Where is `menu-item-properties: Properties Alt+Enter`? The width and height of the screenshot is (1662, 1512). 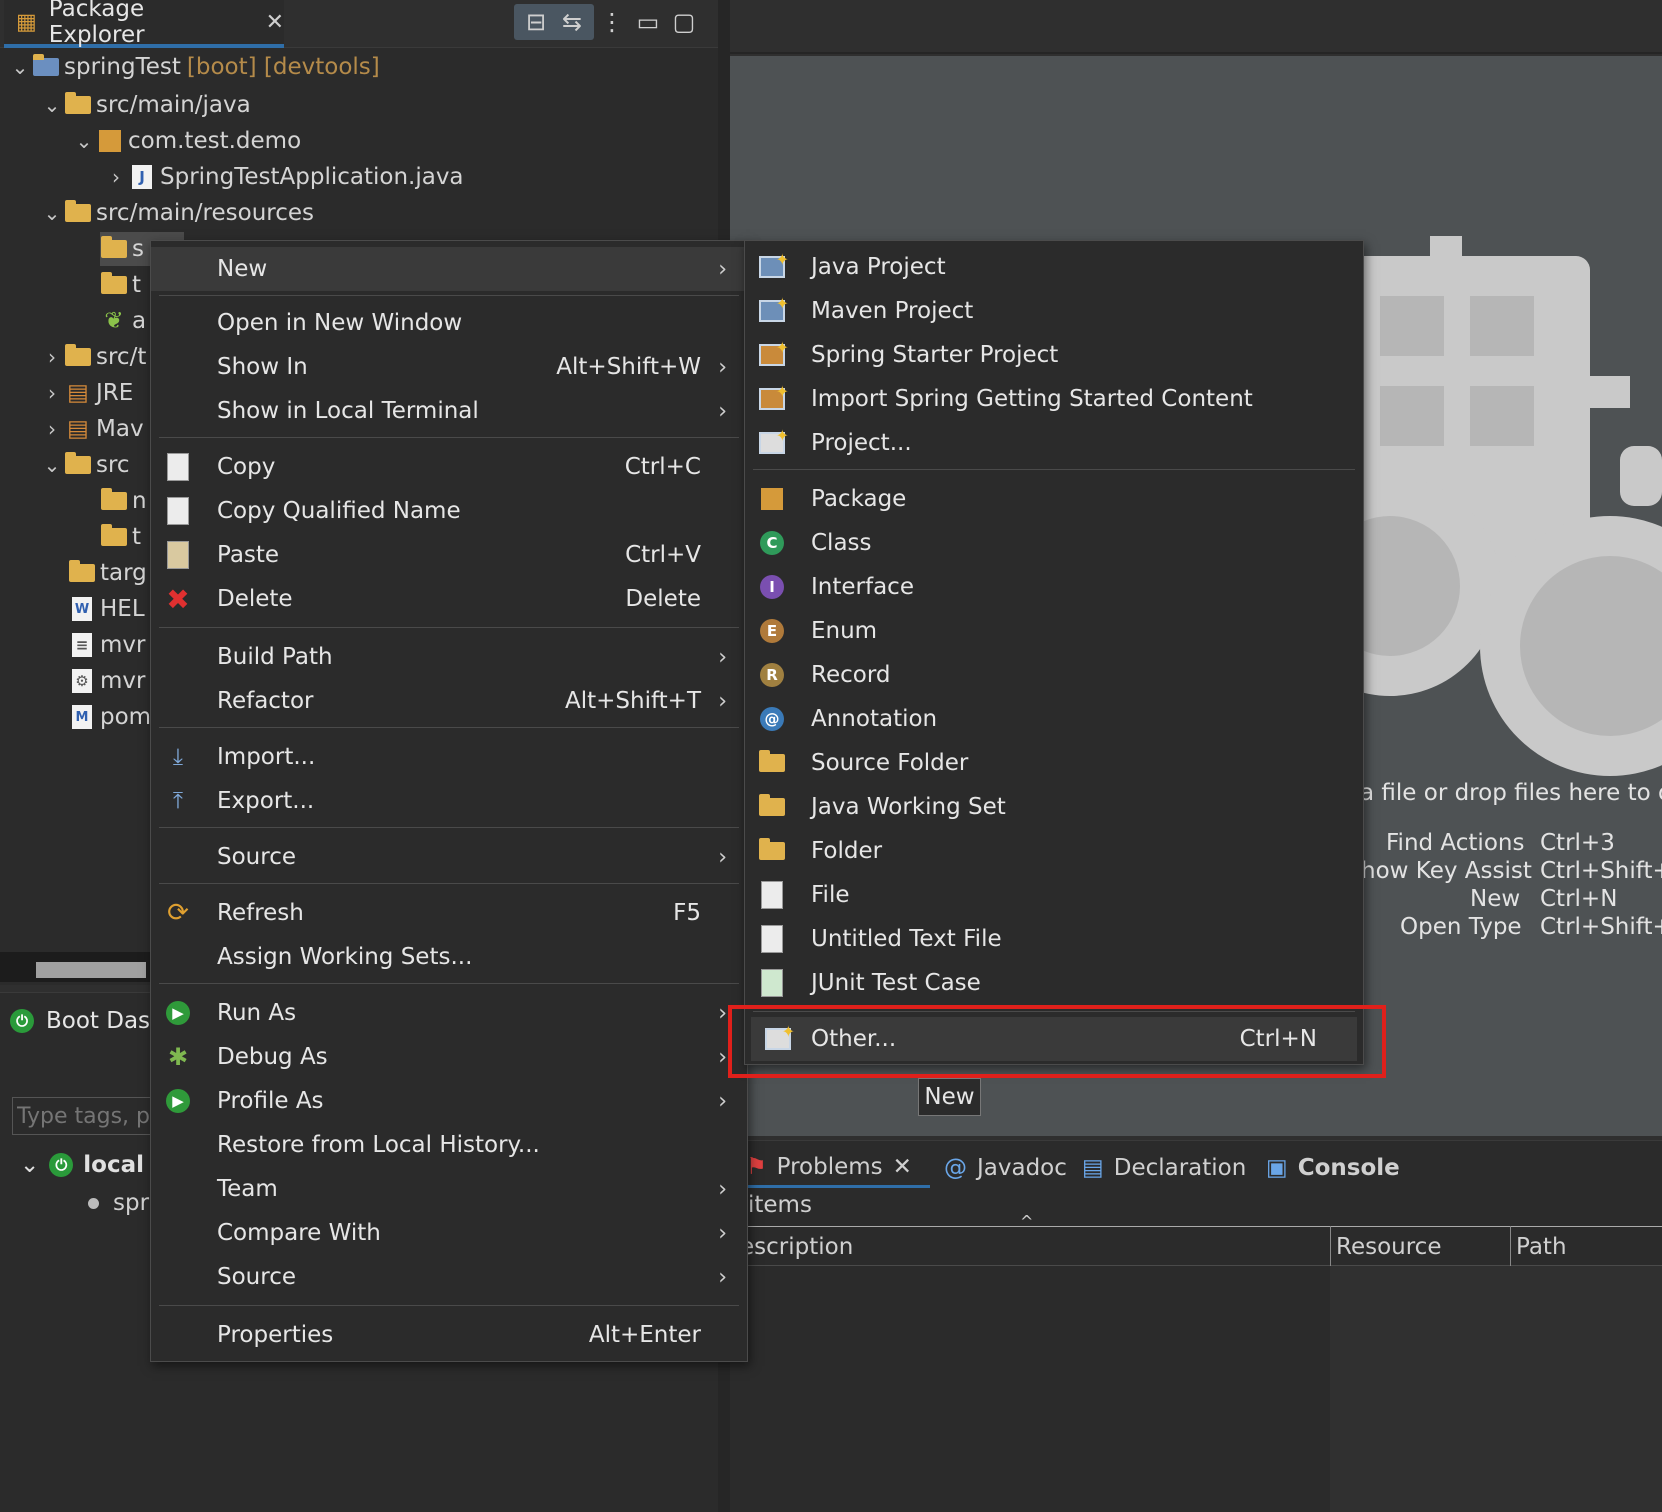
menu-item-properties: Properties Alt+Enter is located at coordinates (449, 1335).